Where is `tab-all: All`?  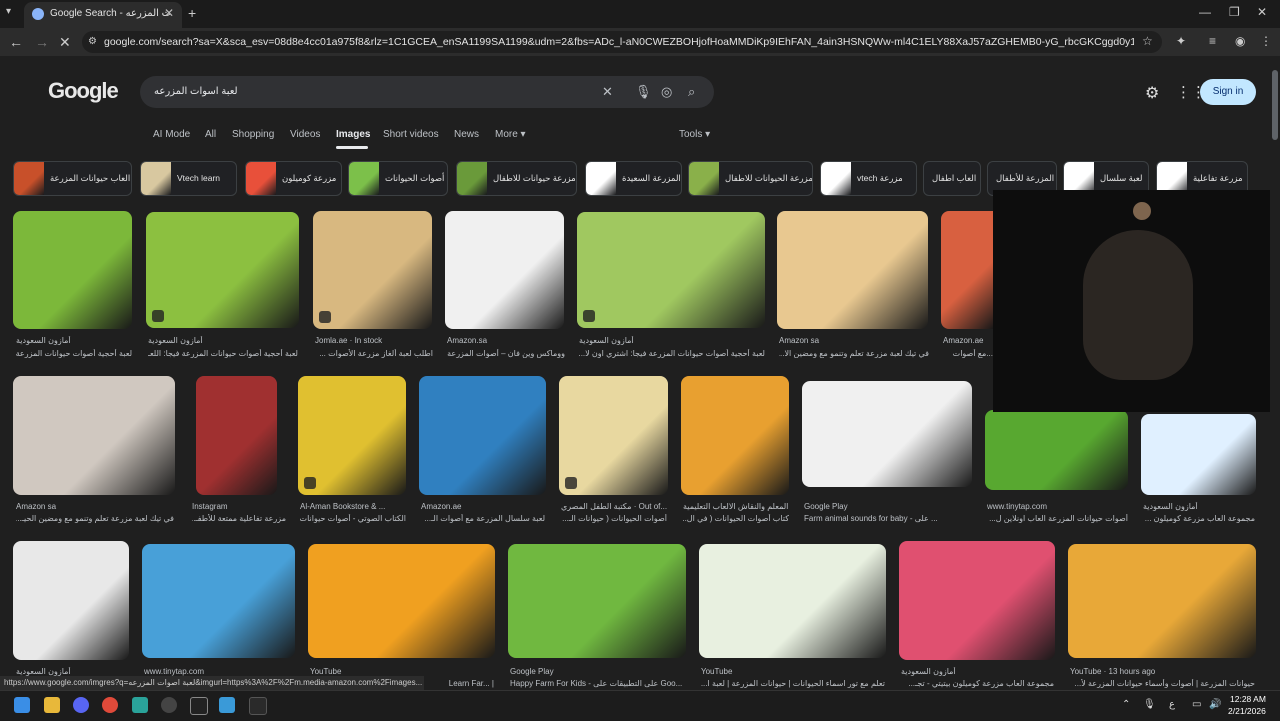
tab-all: All is located at coordinates (210, 134).